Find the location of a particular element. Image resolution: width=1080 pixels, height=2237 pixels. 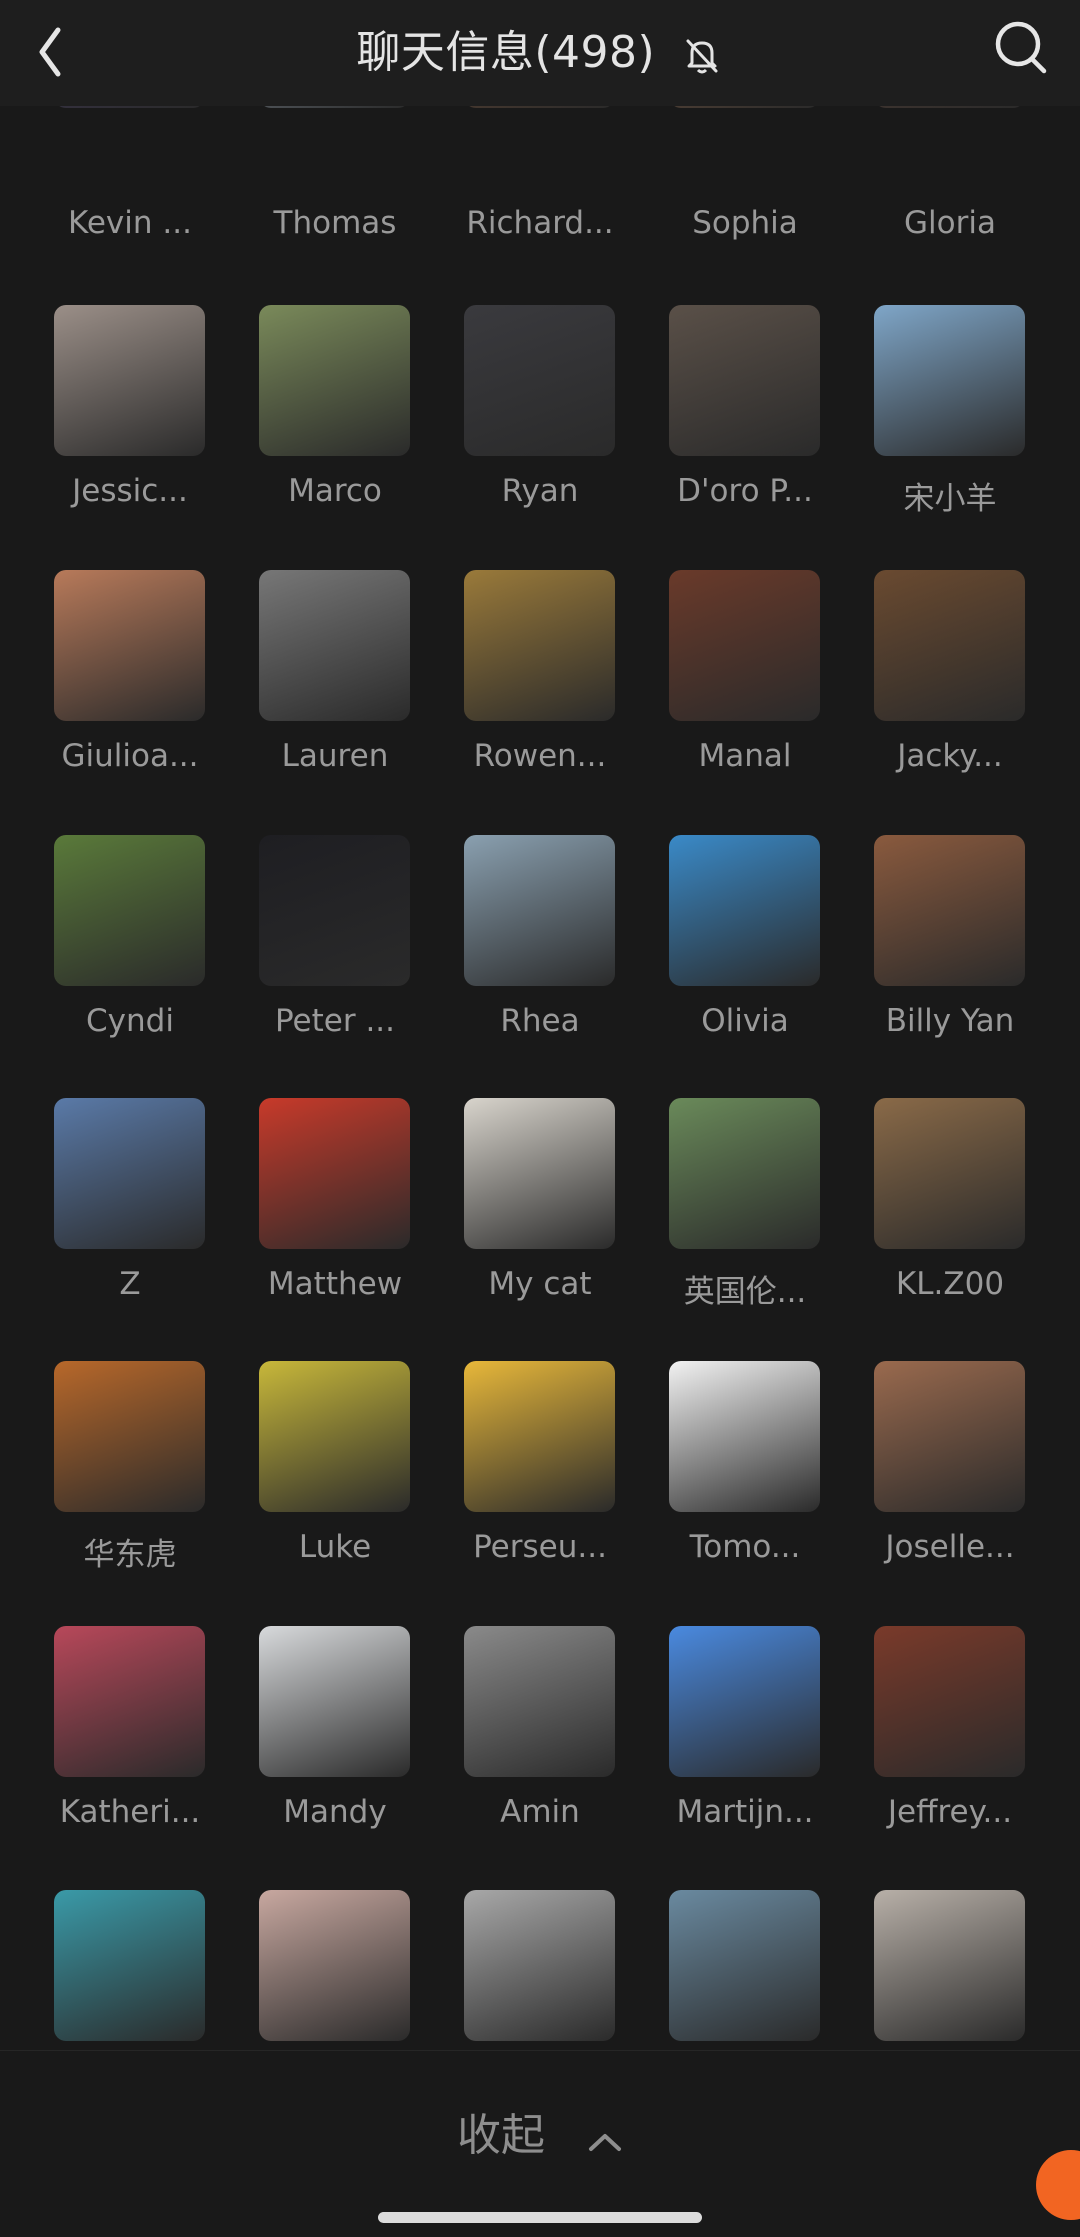

member-item: Amin is located at coordinates (517, 1751).